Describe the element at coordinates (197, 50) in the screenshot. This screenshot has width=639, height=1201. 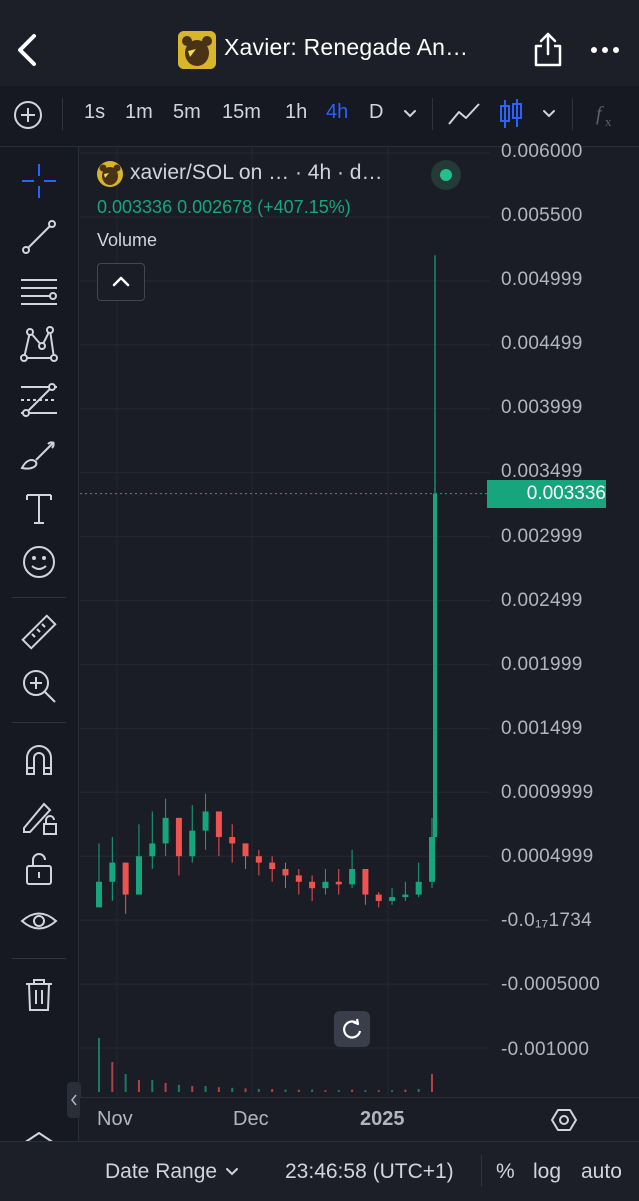
I see `token-avatar` at that location.